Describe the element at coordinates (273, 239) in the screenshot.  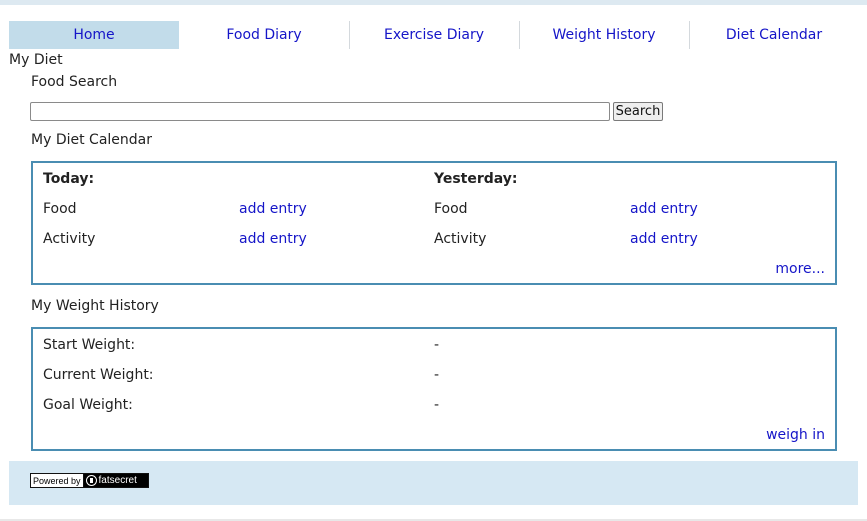
I see `today-activity-add-entry-link: add entry` at that location.